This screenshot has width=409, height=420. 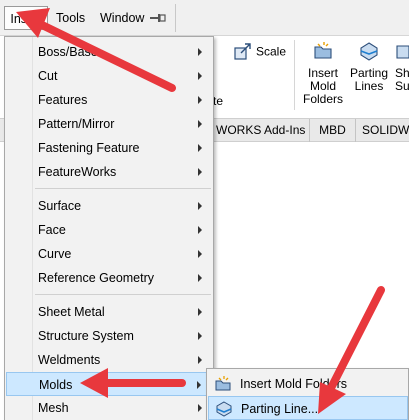 What do you see at coordinates (68, 52) in the screenshot?
I see `menu-item-label: Boss/Base` at bounding box center [68, 52].